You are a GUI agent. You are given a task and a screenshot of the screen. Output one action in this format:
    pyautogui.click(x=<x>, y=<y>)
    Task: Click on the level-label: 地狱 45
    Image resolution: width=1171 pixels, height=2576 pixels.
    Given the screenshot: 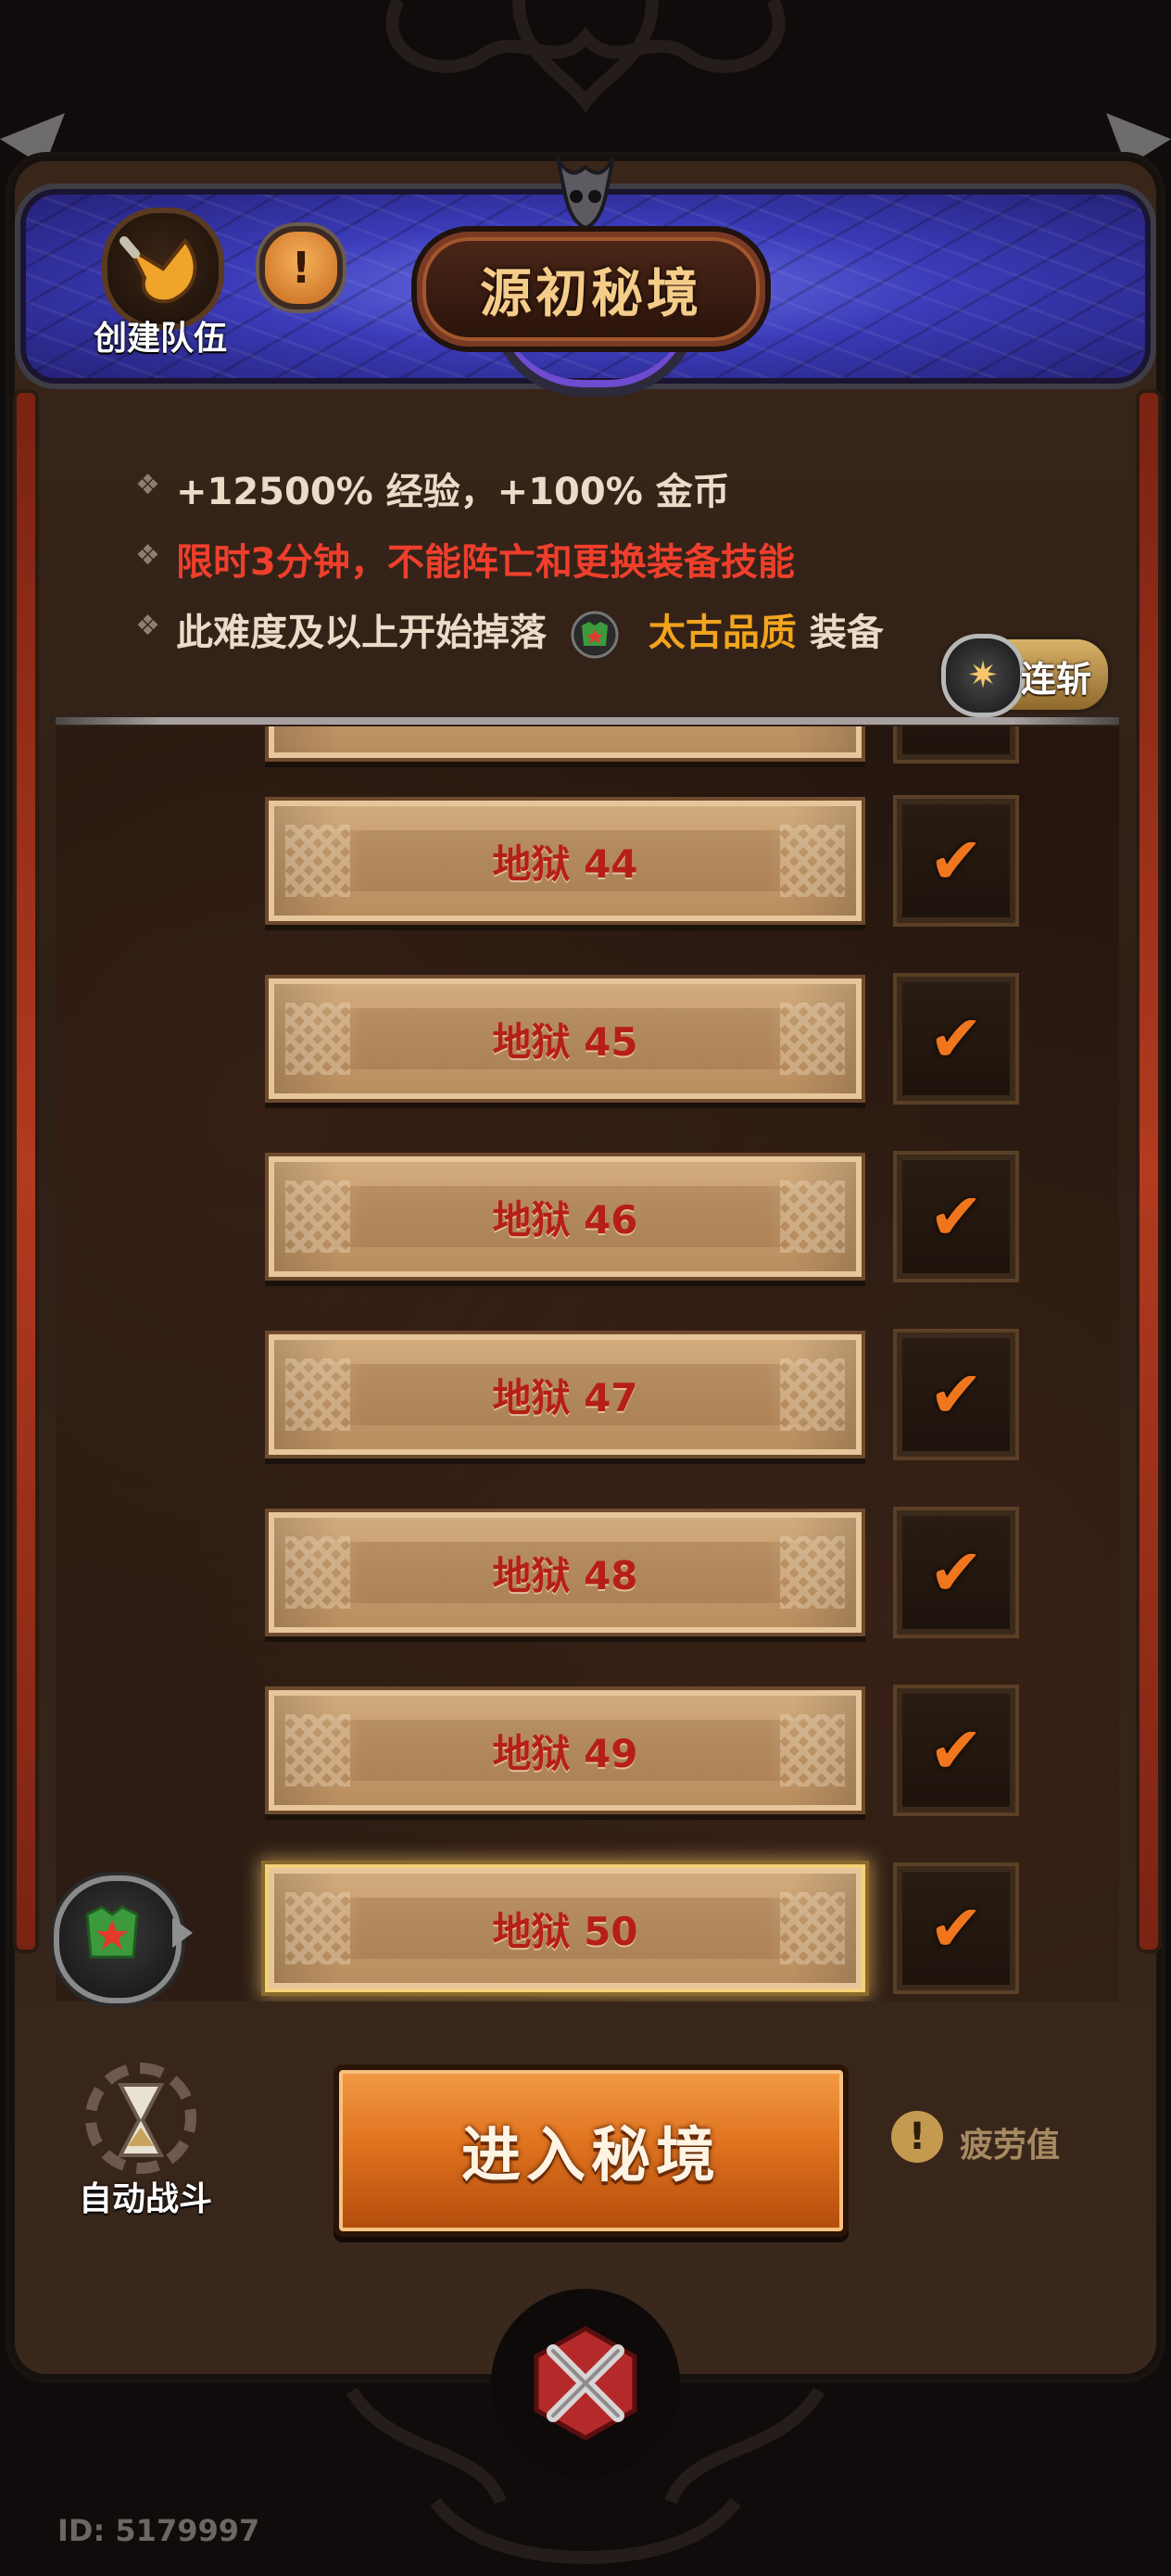 What is the action you would take?
    pyautogui.click(x=565, y=1042)
    